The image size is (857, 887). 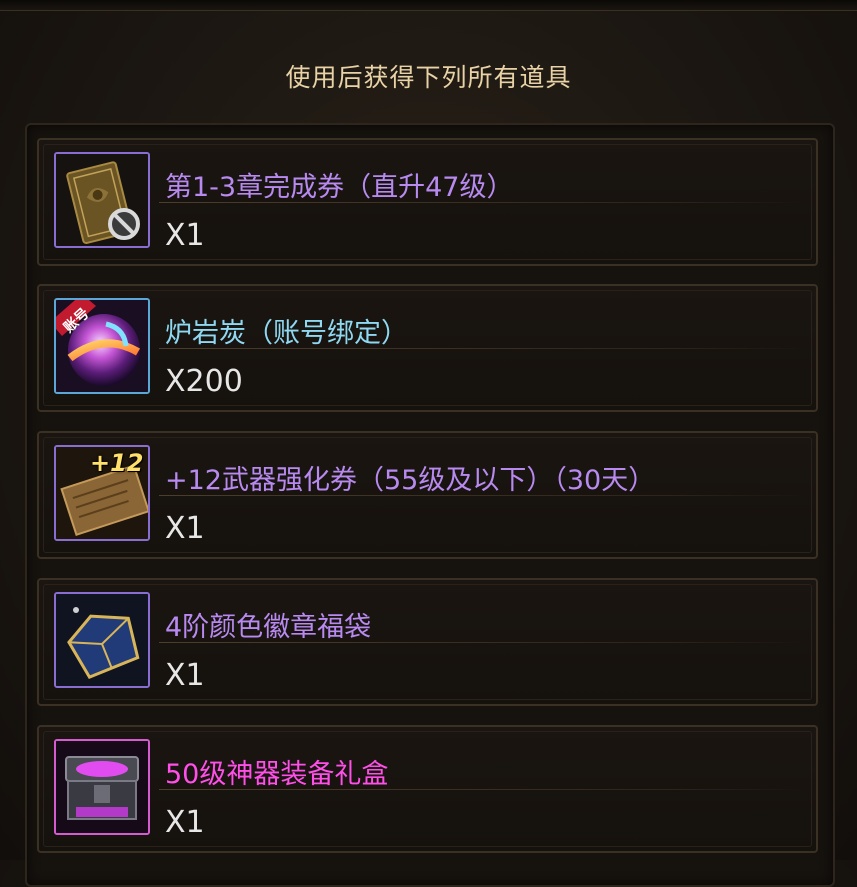 What do you see at coordinates (427, 348) in the screenshot?
I see `reward-item-2: 账号 炉岩炭（账号绑定） X200` at bounding box center [427, 348].